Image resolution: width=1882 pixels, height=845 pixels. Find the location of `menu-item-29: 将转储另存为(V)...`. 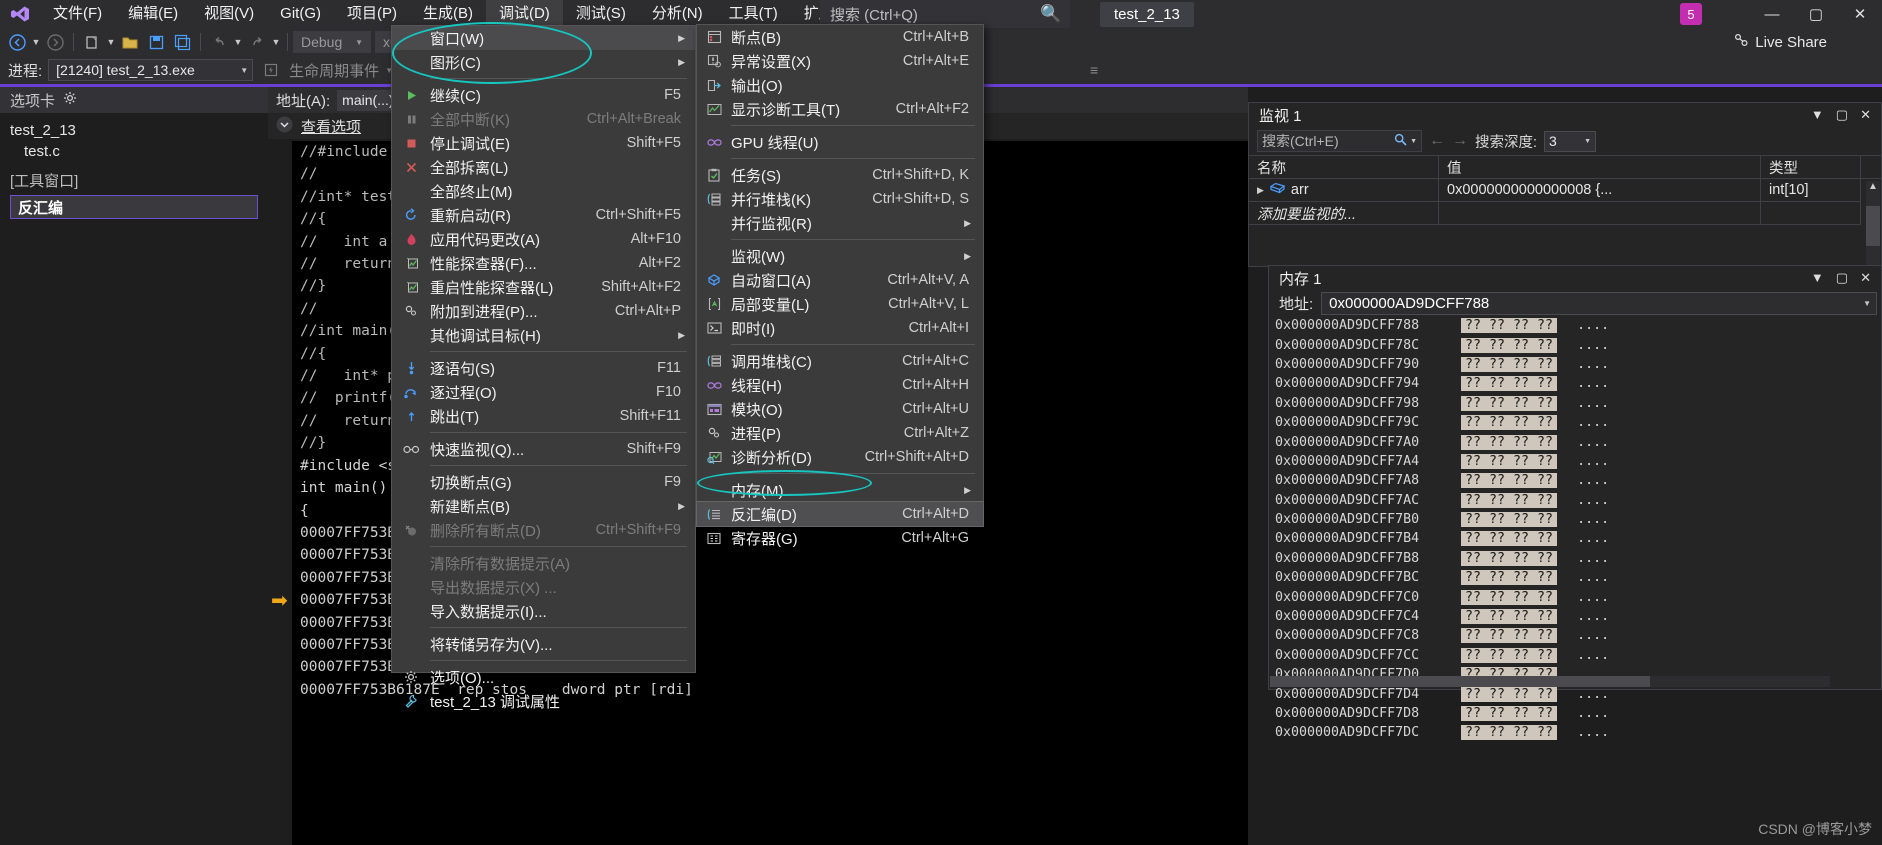

menu-item-29: 将转储另存为(V)... is located at coordinates (543, 644).